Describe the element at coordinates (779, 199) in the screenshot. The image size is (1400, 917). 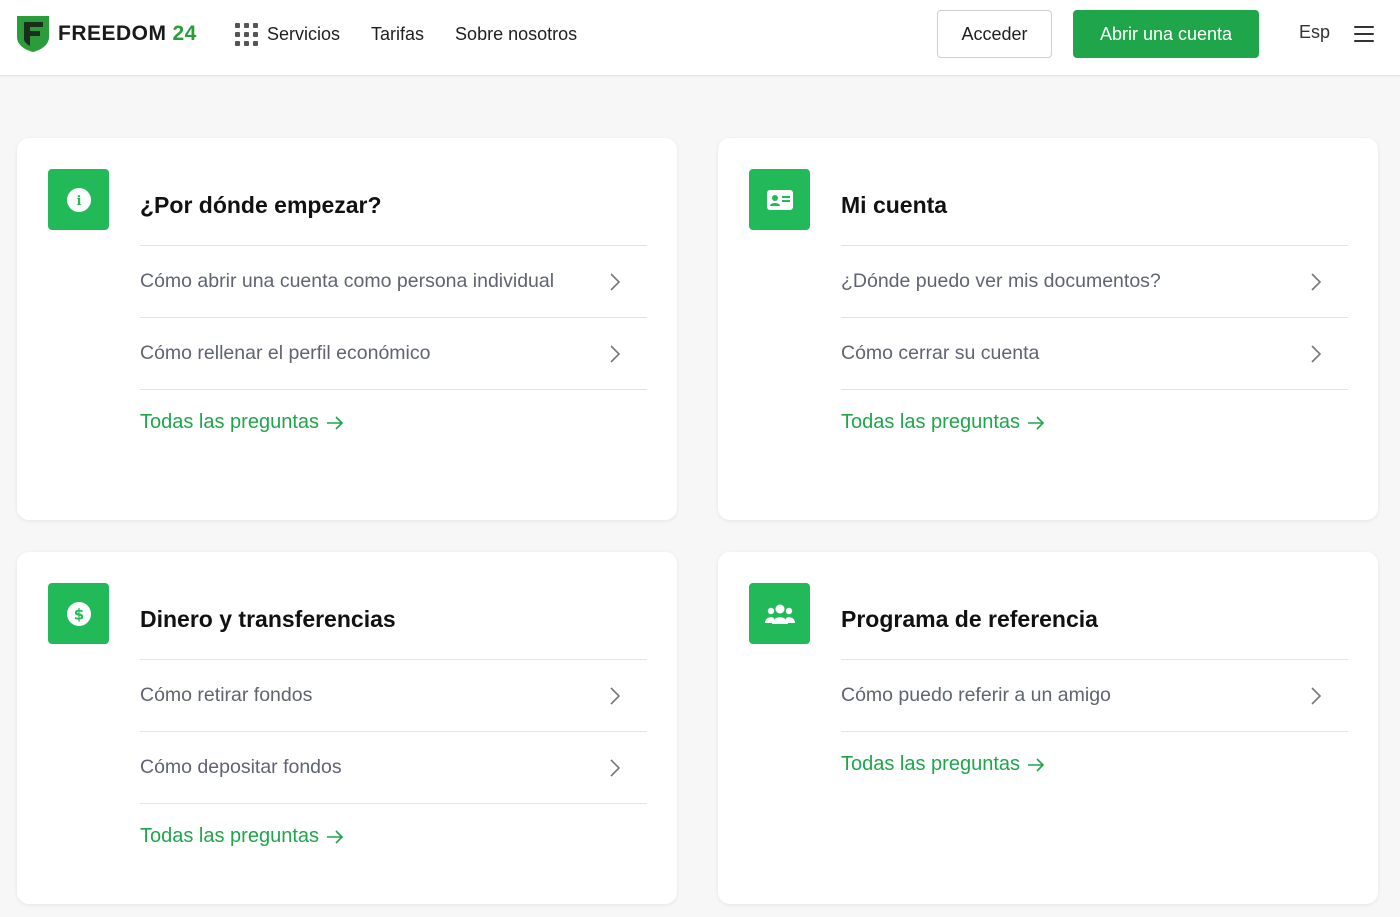
I see `id-card-icon` at that location.